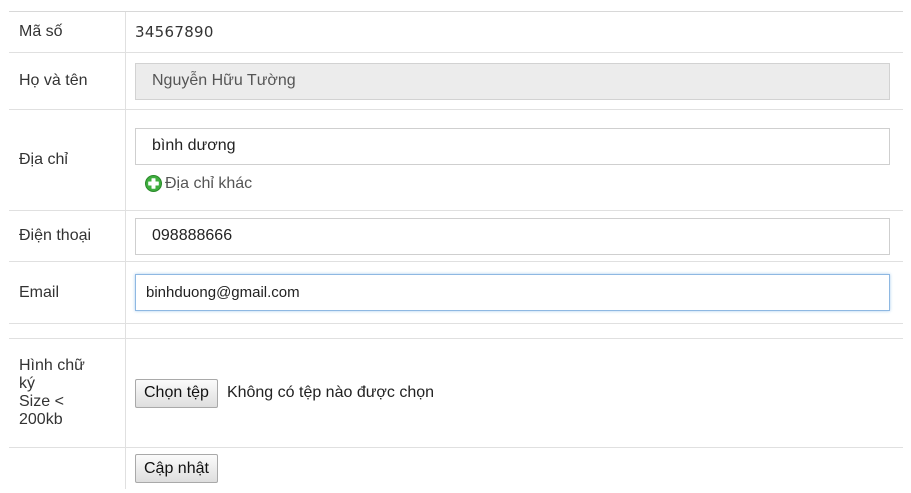 Image resolution: width=911 pixels, height=493 pixels. I want to click on email-field: binhduong@gmail.com, so click(512, 292).